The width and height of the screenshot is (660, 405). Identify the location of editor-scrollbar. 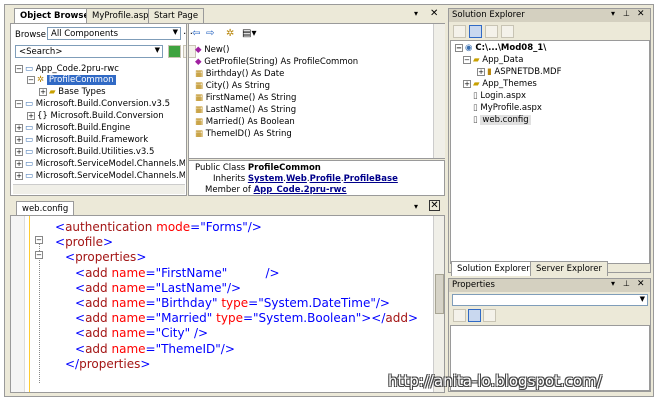
(438, 304).